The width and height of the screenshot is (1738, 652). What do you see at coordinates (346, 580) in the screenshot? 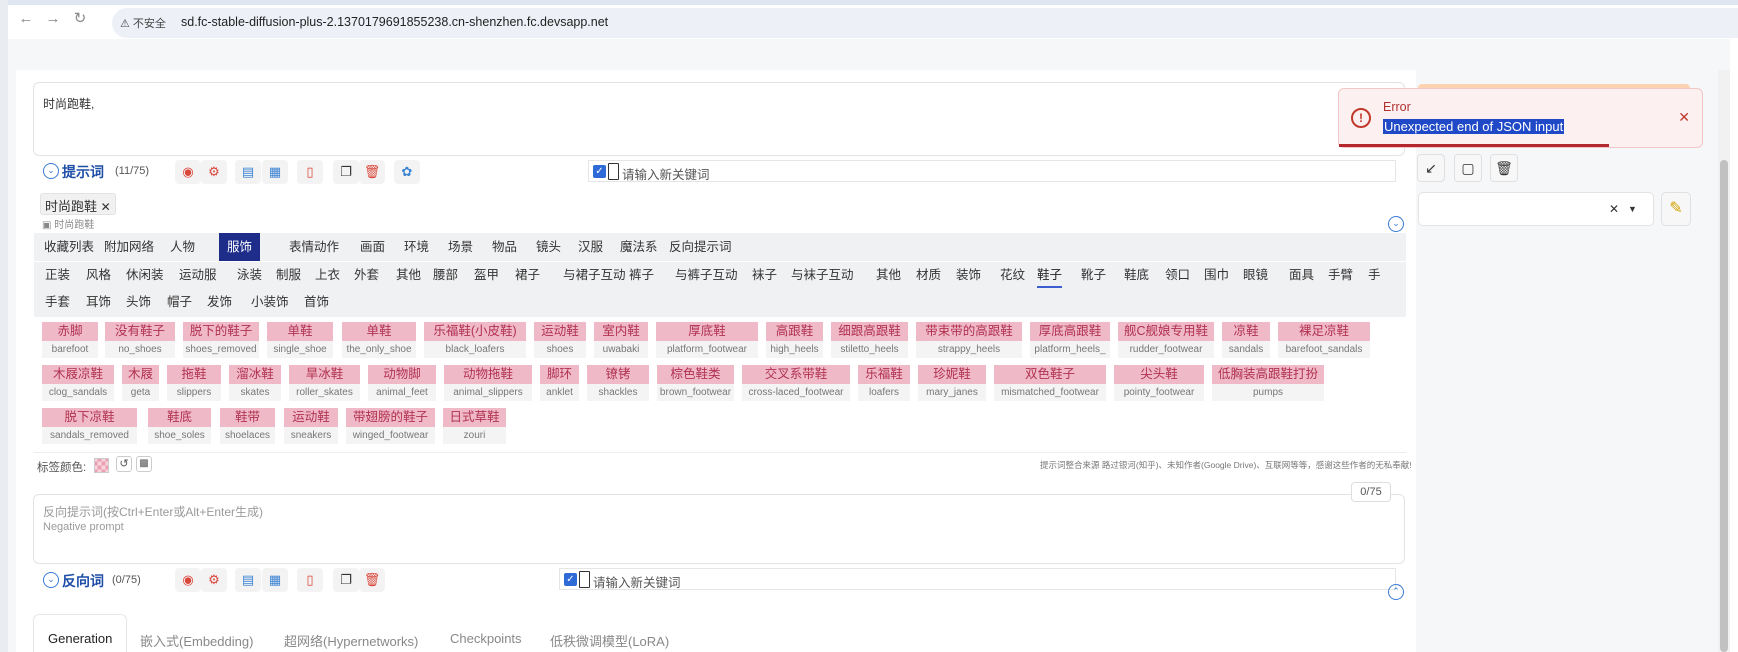
I see `neg-copy-icon: ❐` at bounding box center [346, 580].